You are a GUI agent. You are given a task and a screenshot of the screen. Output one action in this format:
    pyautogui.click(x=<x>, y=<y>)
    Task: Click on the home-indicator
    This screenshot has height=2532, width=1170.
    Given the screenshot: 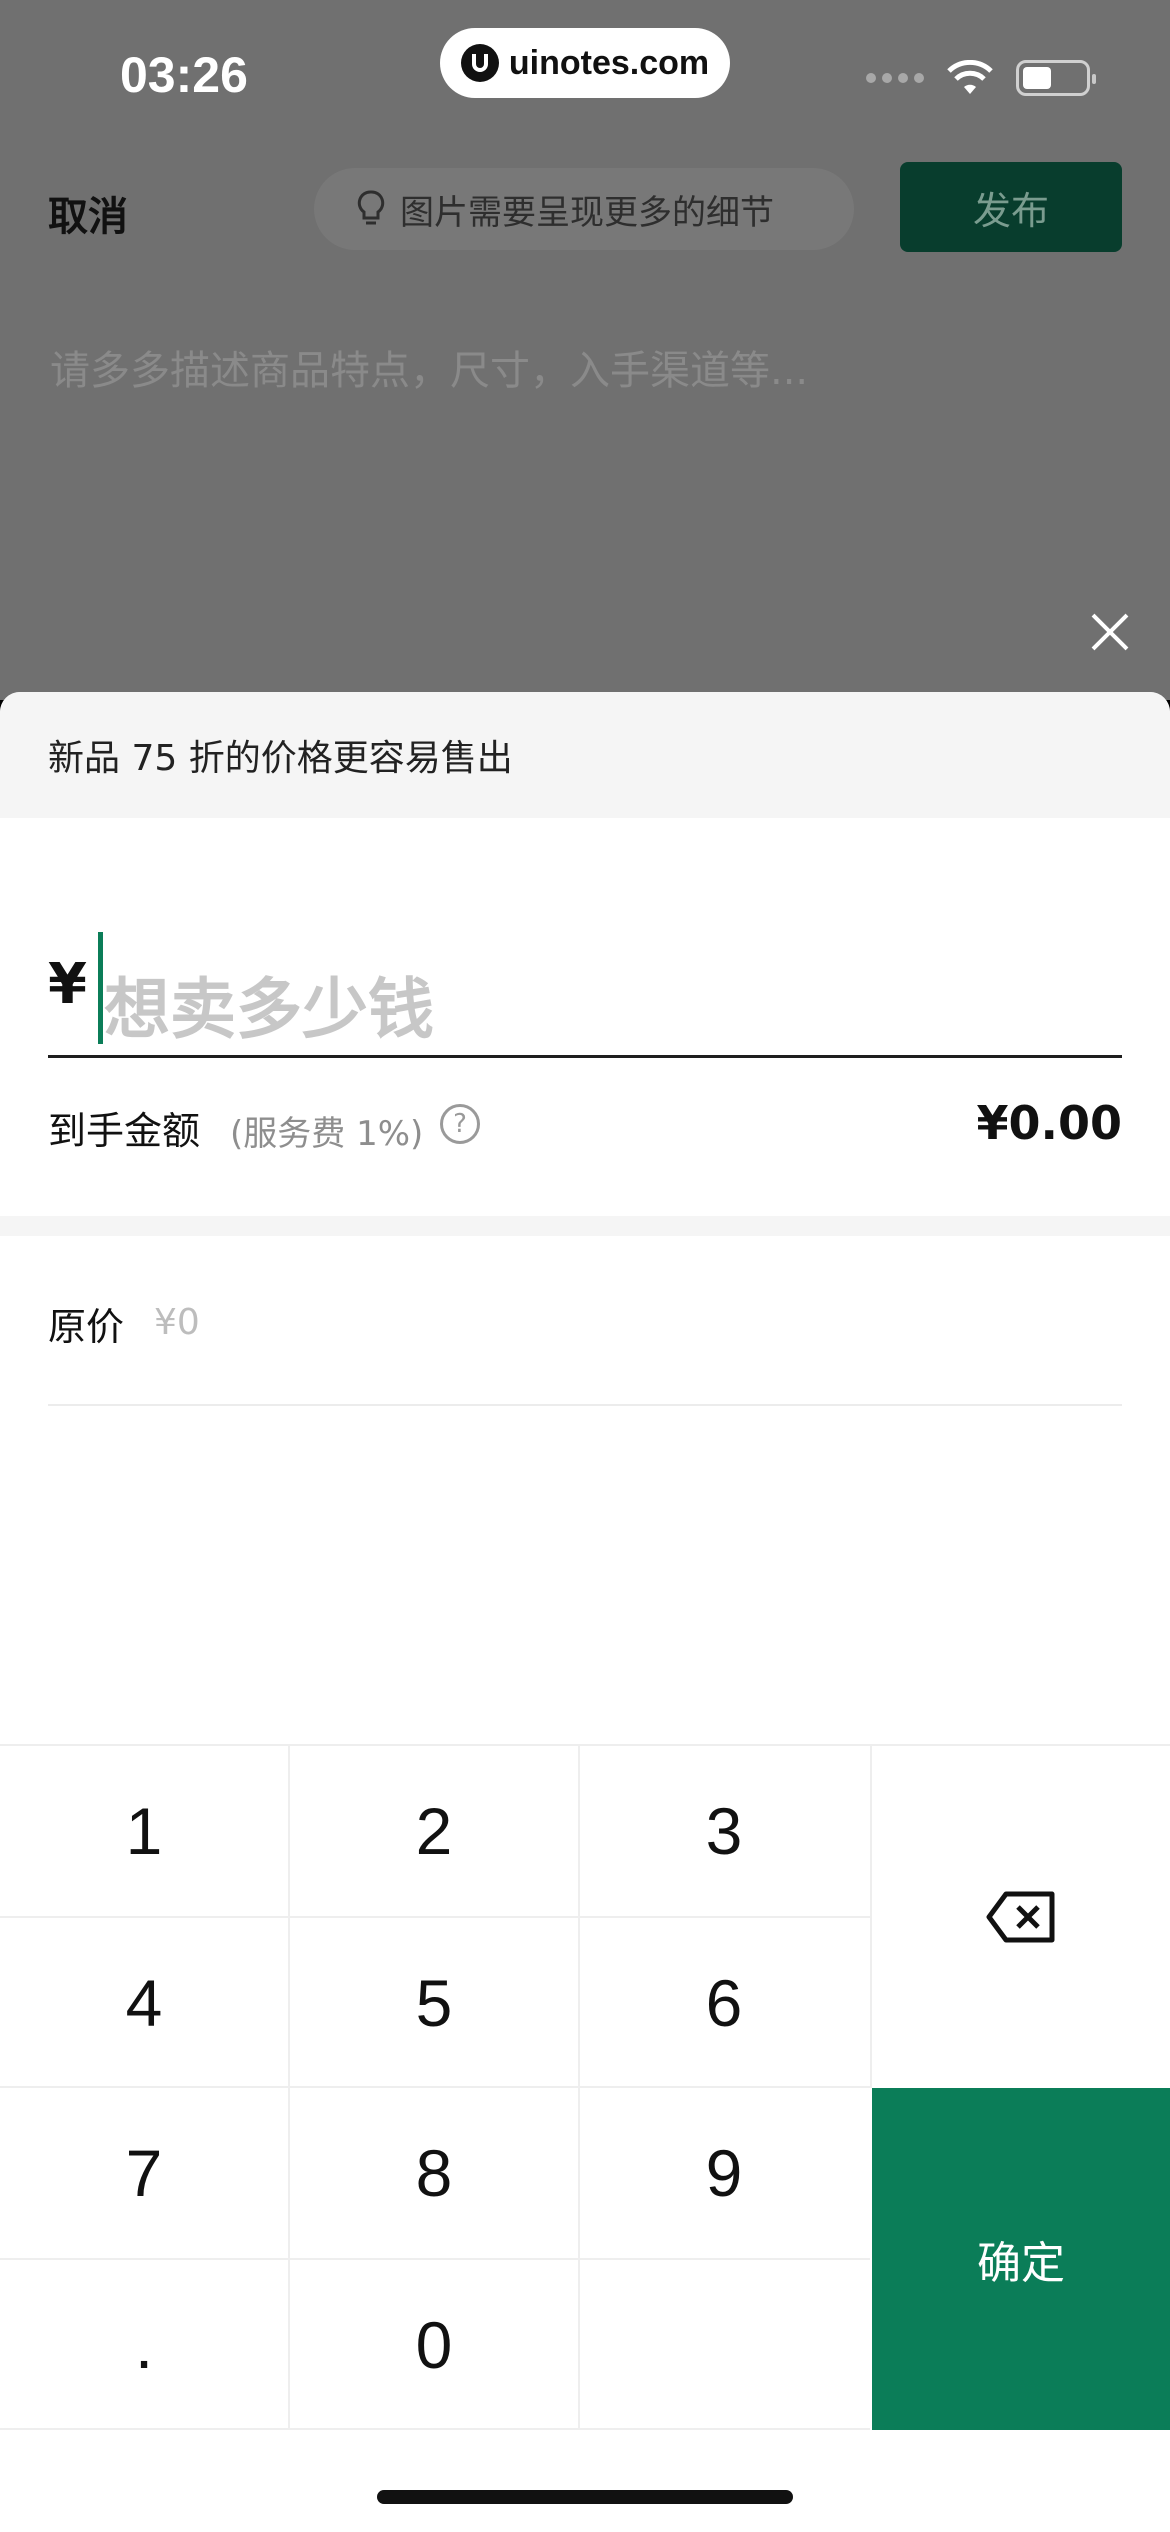 What is the action you would take?
    pyautogui.click(x=585, y=2497)
    